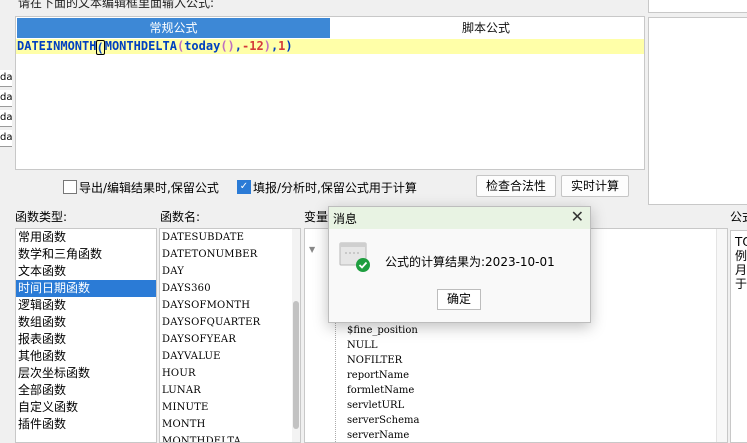  Describe the element at coordinates (459, 218) in the screenshot. I see `dialog-title-bar: 消息 ✕` at that location.